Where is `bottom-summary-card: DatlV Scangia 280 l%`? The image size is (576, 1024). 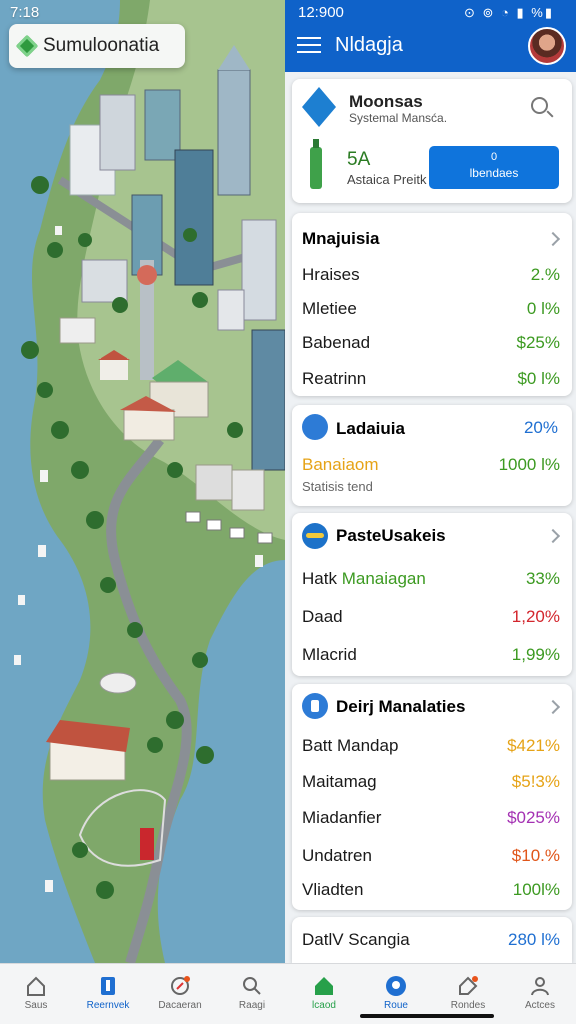
bottom-summary-card: DatlV Scangia 280 l% is located at coordinates (432, 940).